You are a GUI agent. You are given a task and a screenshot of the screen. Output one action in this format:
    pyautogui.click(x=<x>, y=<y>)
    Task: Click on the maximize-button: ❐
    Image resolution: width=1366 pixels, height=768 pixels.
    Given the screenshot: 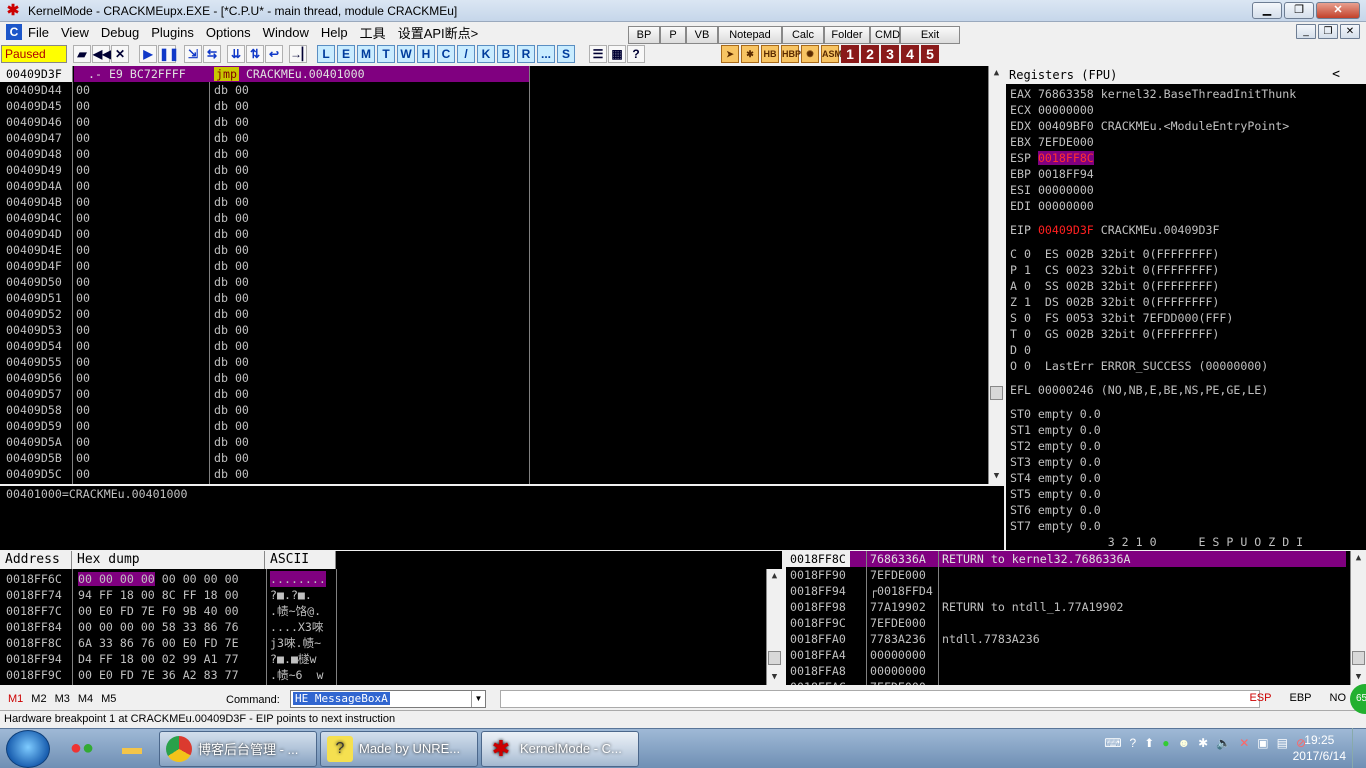 What is the action you would take?
    pyautogui.click(x=1299, y=10)
    